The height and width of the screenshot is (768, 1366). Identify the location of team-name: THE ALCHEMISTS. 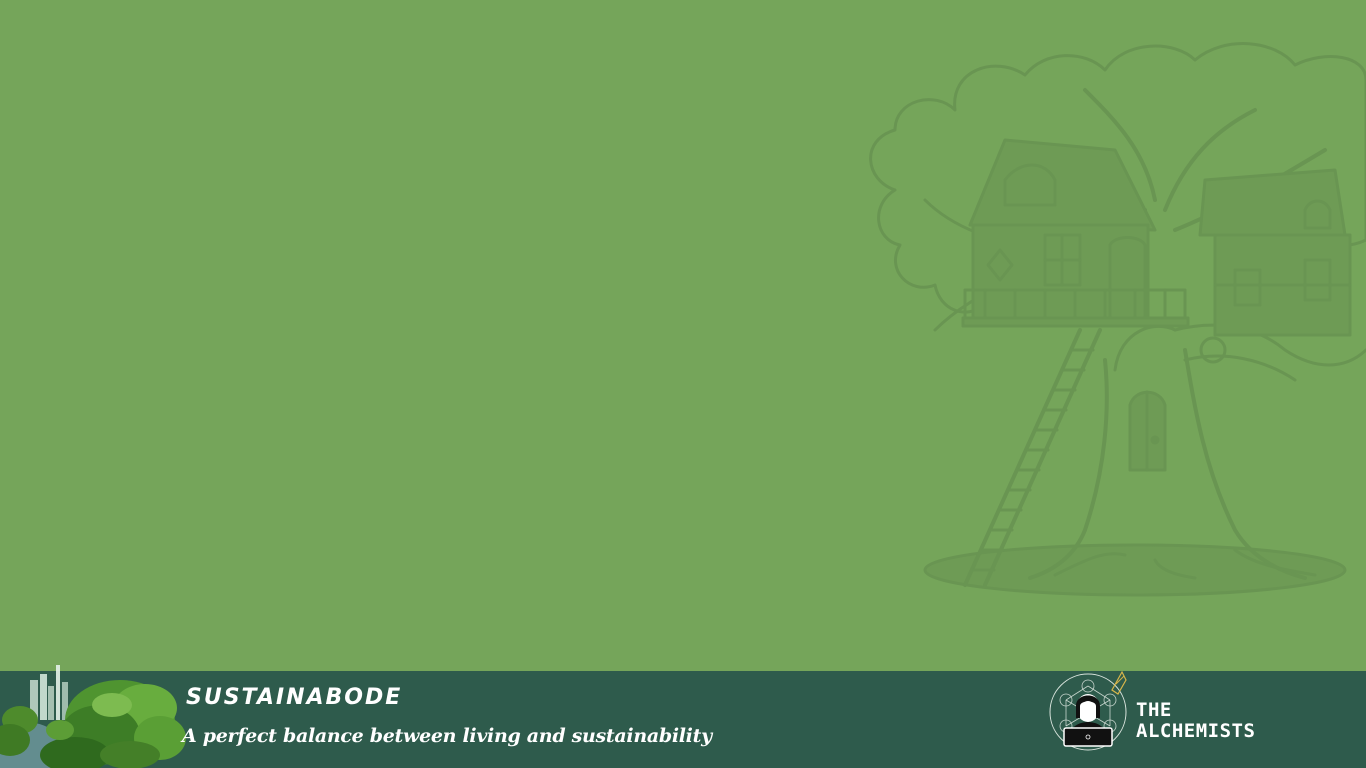
(1195, 721).